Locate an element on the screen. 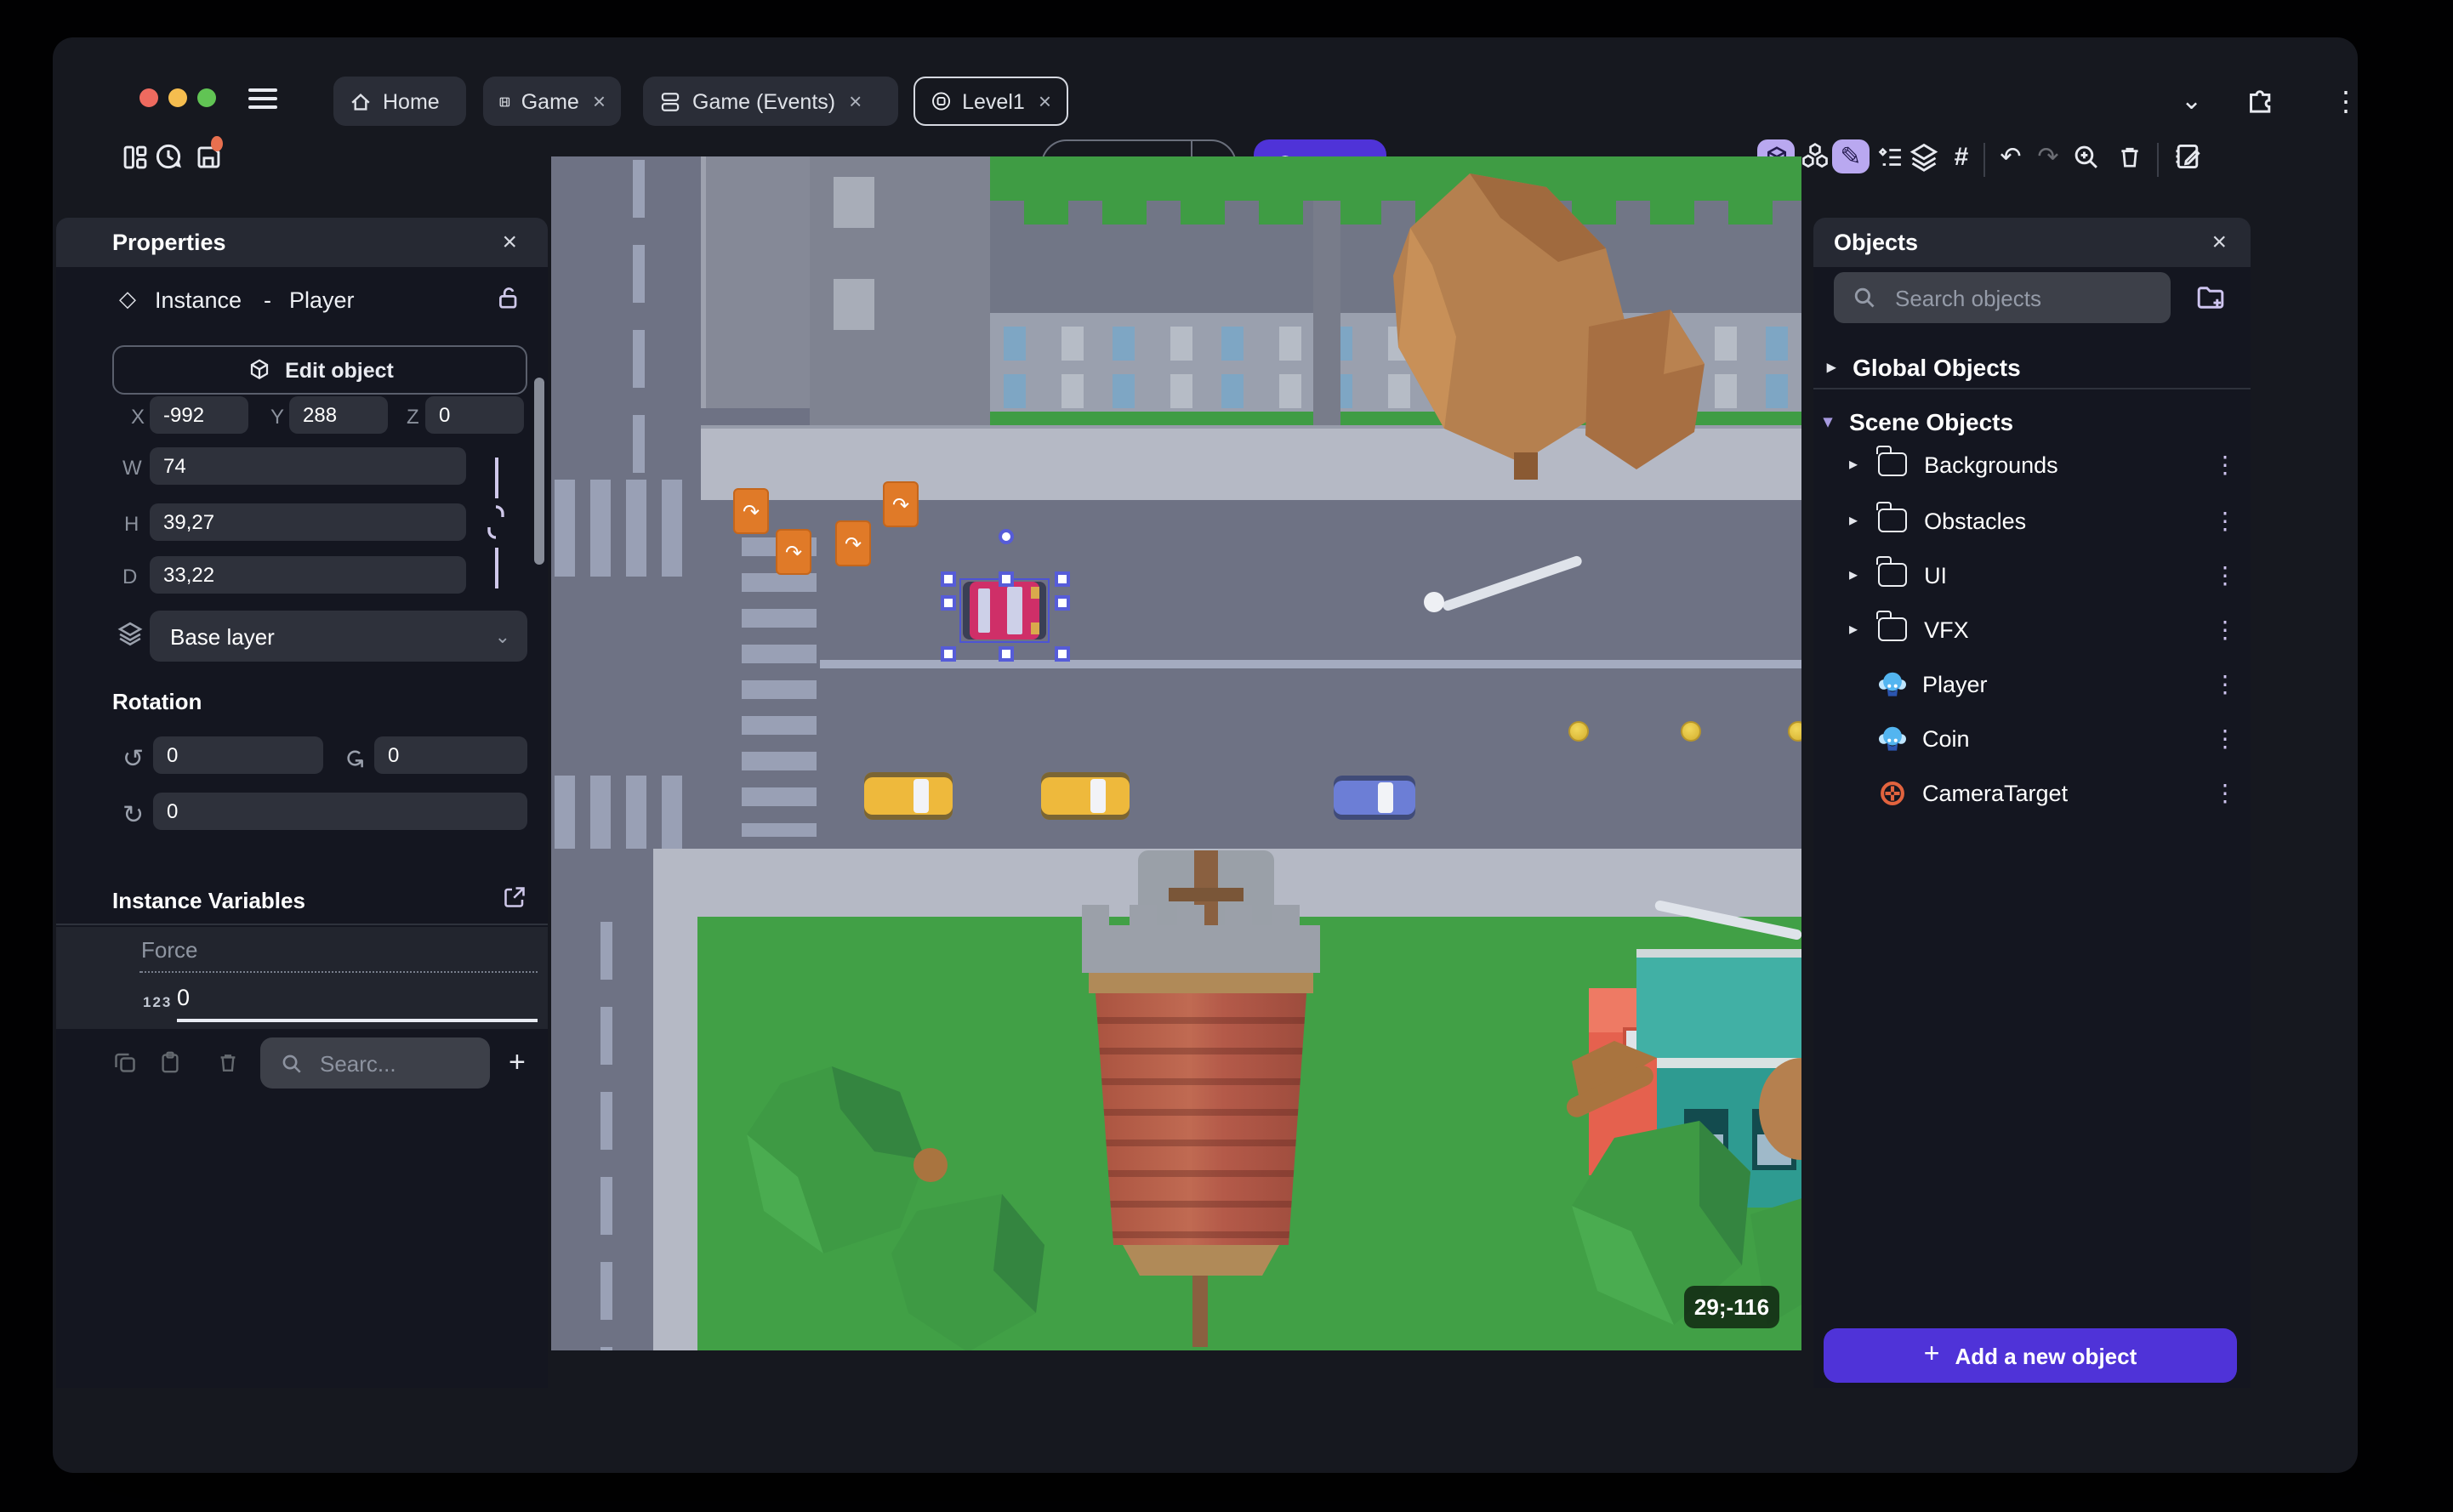 The height and width of the screenshot is (1512, 2453). window-close-button is located at coordinates (148, 97).